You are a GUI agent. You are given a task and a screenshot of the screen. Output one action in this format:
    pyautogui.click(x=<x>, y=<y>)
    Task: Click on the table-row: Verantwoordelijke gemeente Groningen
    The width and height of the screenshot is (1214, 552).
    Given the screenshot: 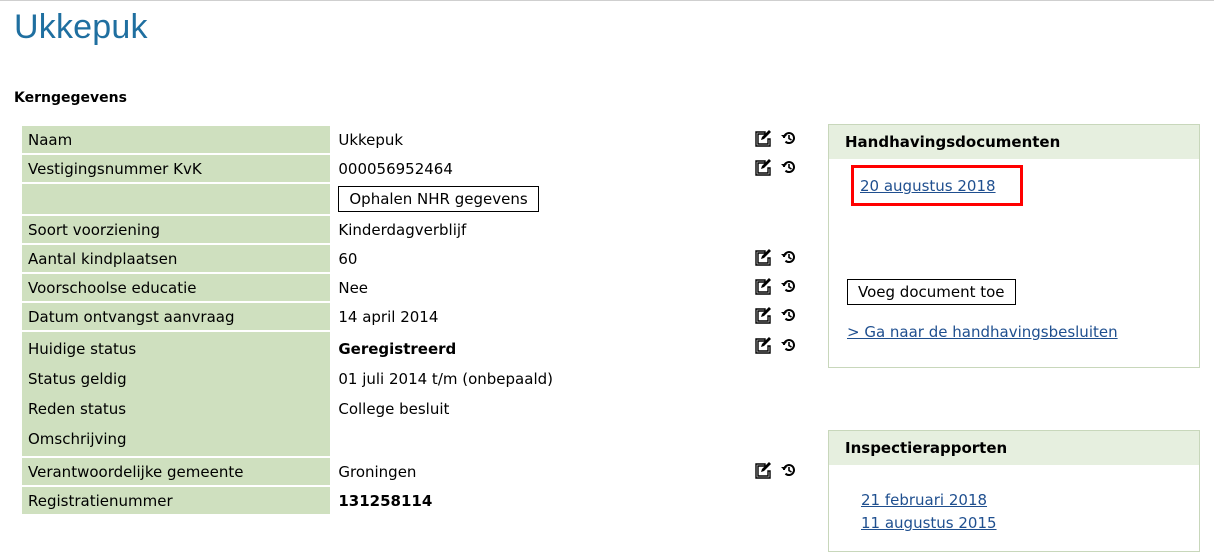 What is the action you would take?
    pyautogui.click(x=415, y=471)
    